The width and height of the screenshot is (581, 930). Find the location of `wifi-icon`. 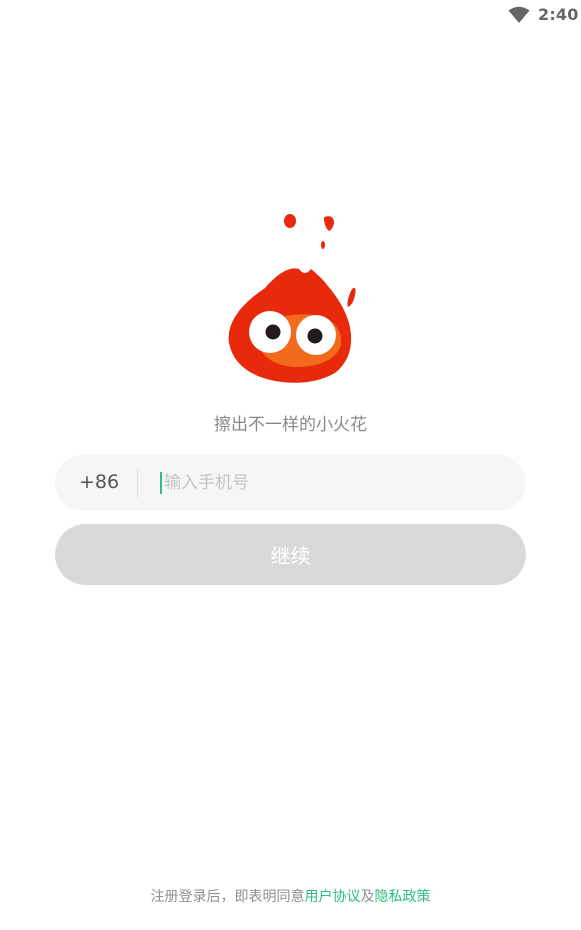

wifi-icon is located at coordinates (519, 14).